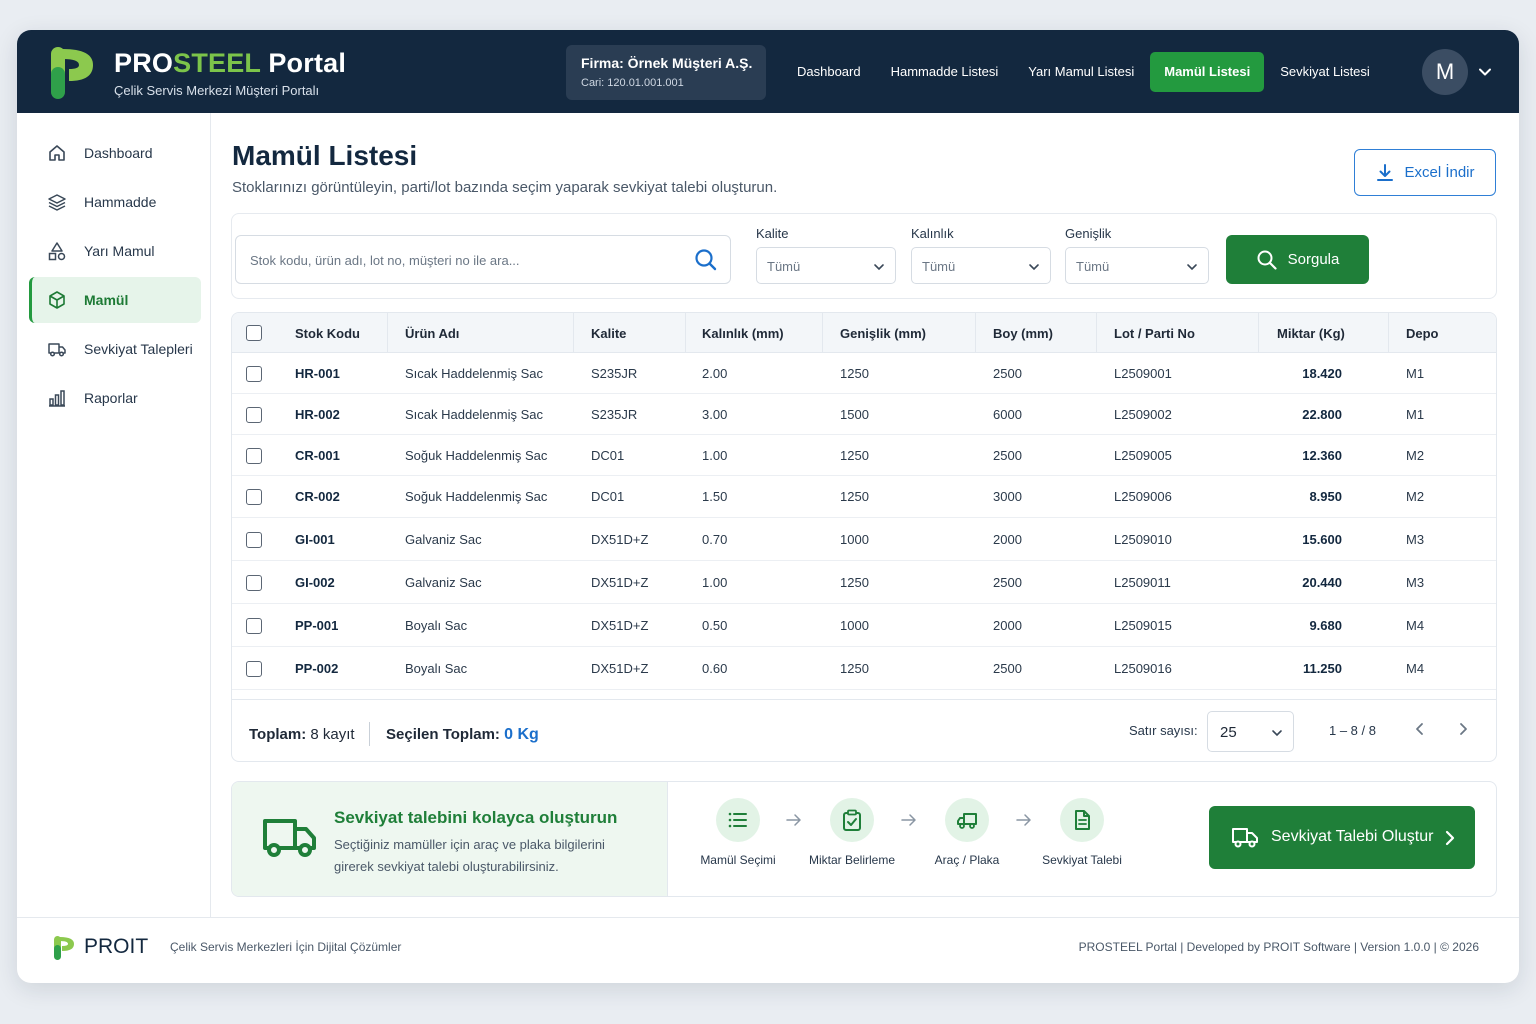 The height and width of the screenshot is (1024, 1536). Describe the element at coordinates (939, 266) in the screenshot. I see `kalinlik-value: Tümü` at that location.